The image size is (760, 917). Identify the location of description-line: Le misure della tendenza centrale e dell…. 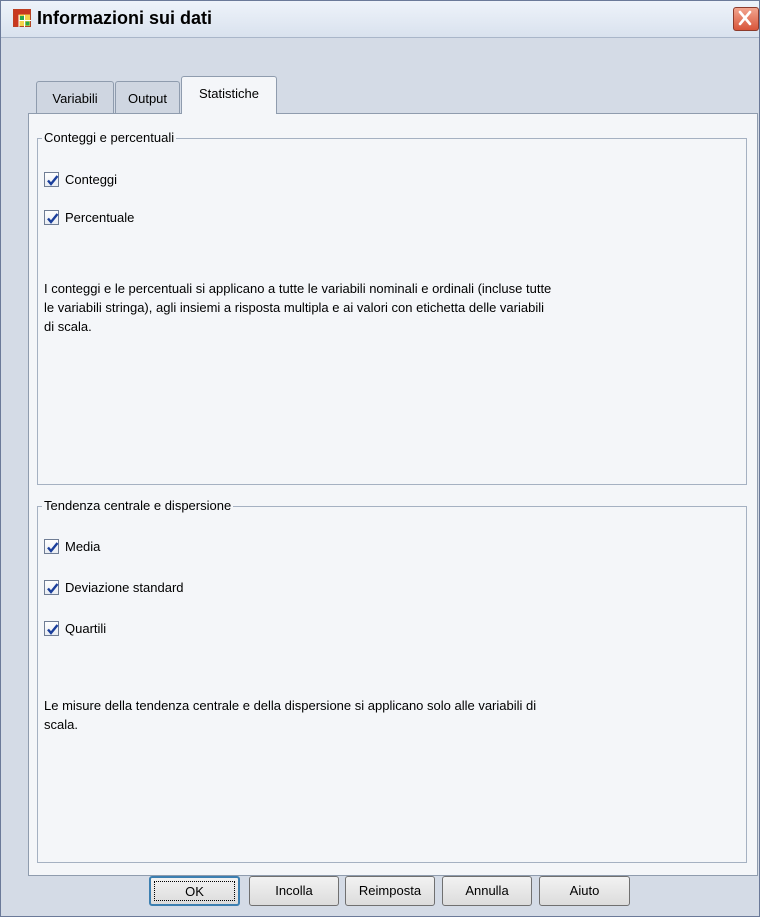
(290, 705).